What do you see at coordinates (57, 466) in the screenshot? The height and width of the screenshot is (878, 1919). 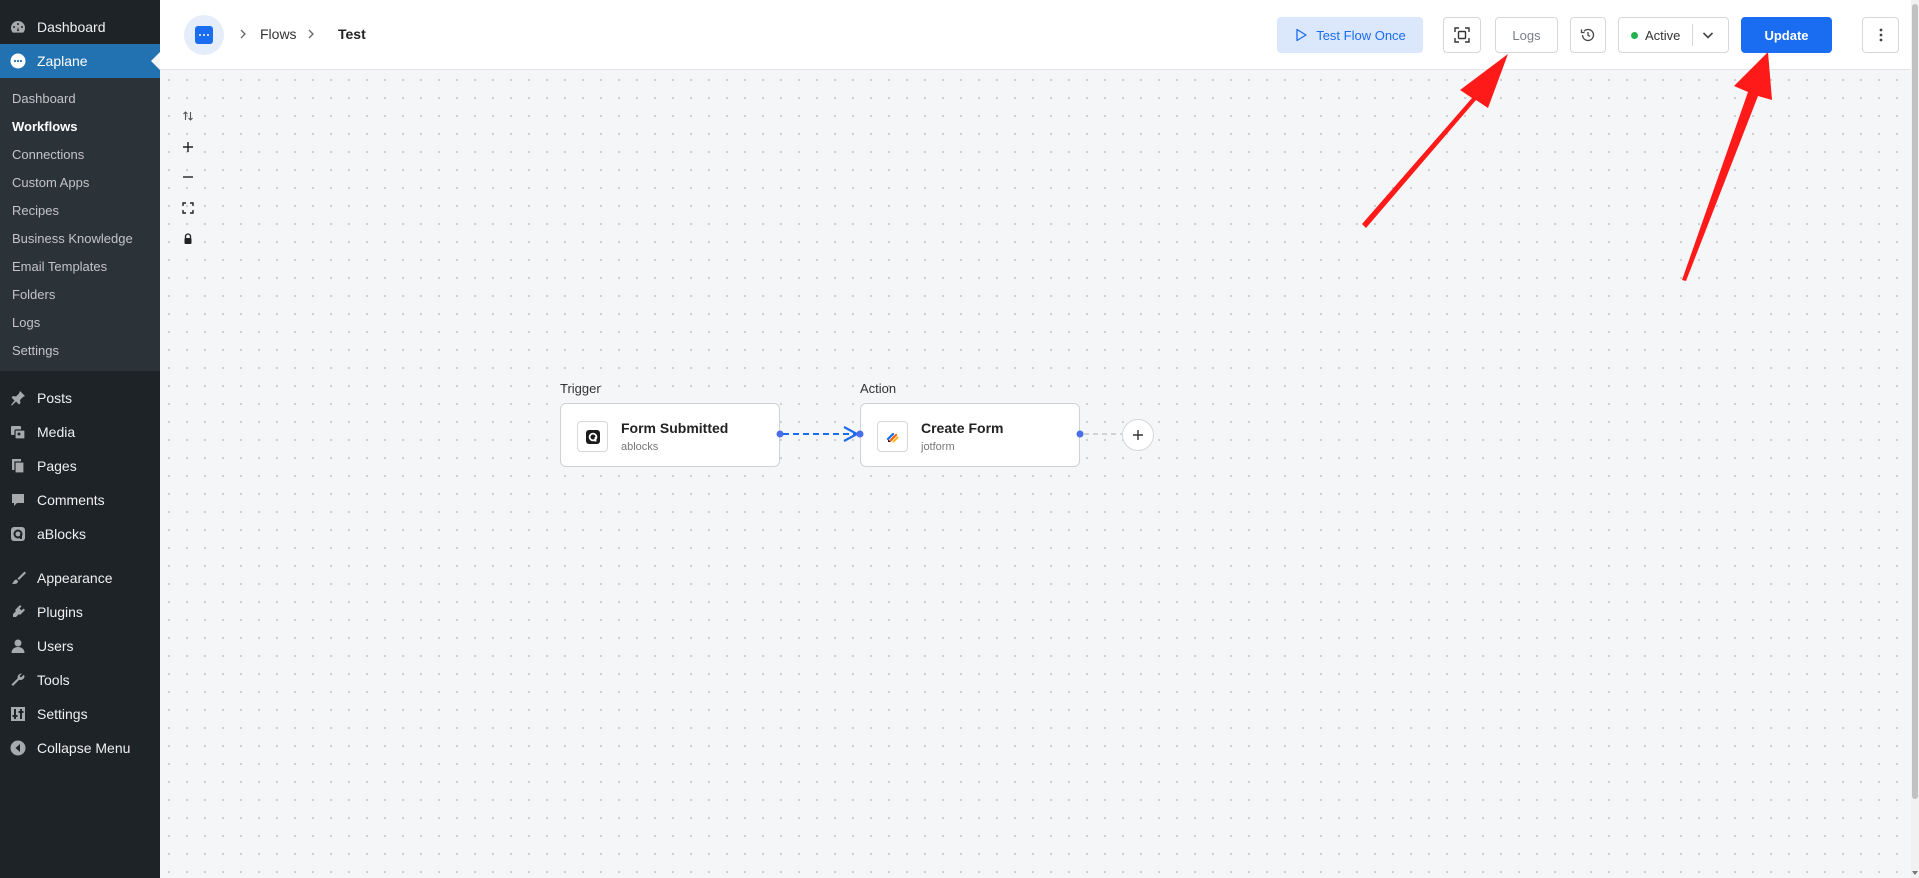 I see `sidebar-item-label: Pages` at bounding box center [57, 466].